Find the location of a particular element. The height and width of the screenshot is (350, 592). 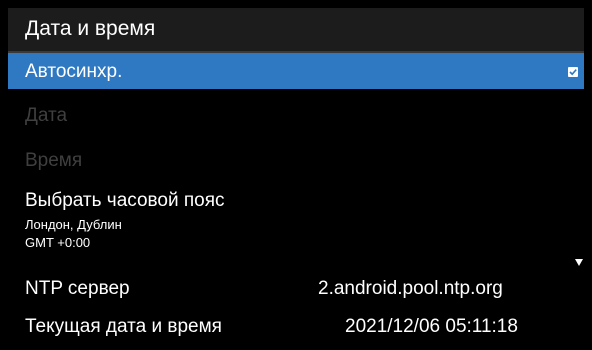

current-datetime-value: 2021/12/06 05:11:18 is located at coordinates (431, 326).